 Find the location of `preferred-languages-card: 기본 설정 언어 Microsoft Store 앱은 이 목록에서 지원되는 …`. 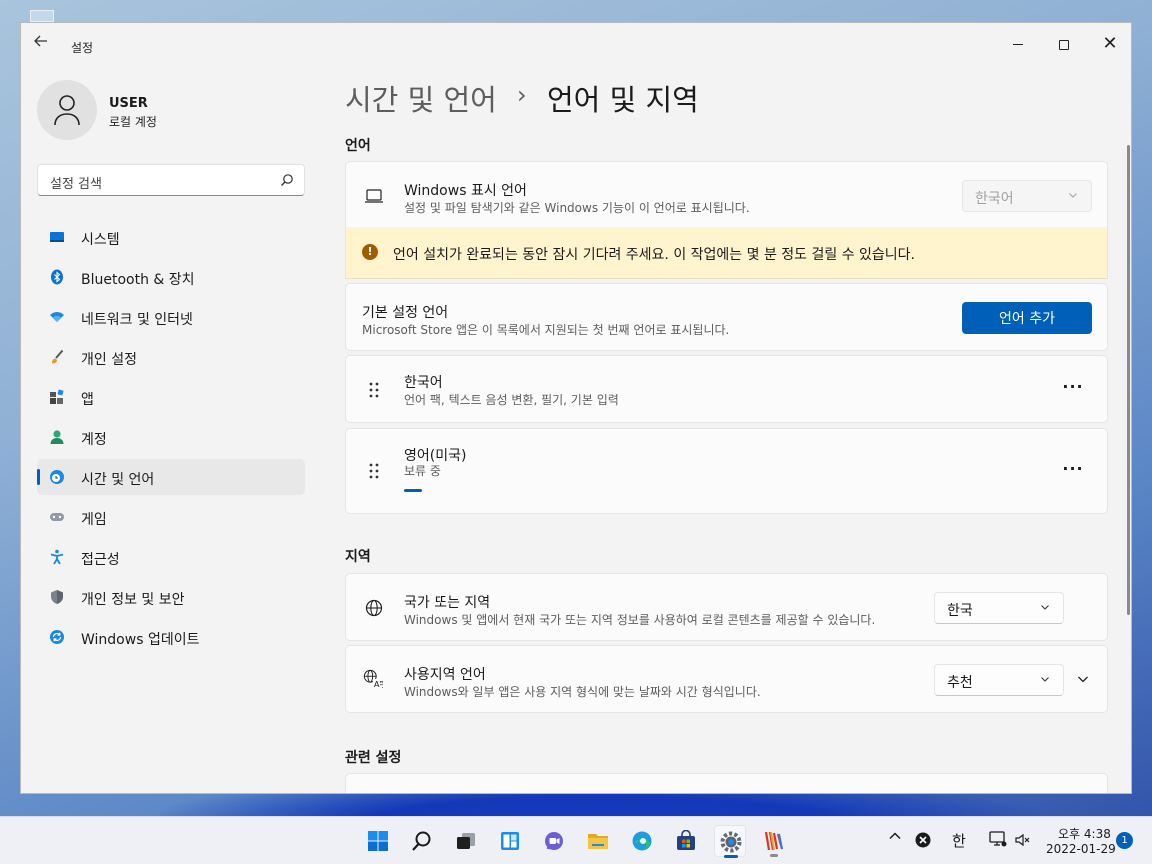

preferred-languages-card: 기본 설정 언어 Microsoft Store 앱은 이 목록에서 지원되는 … is located at coordinates (726, 317).